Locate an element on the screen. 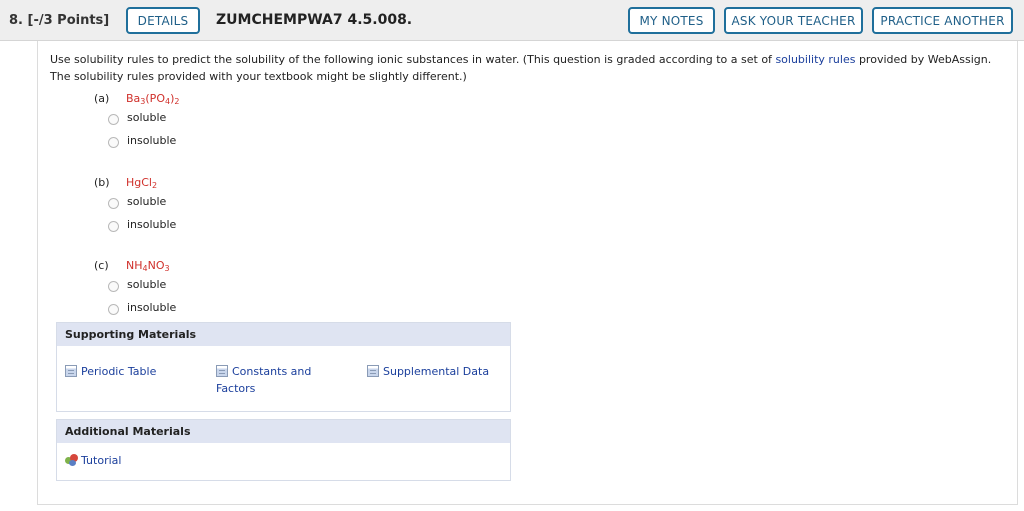 Image resolution: width=1024 pixels, height=511 pixels. part-b-soluble-label: soluble is located at coordinates (146, 201).